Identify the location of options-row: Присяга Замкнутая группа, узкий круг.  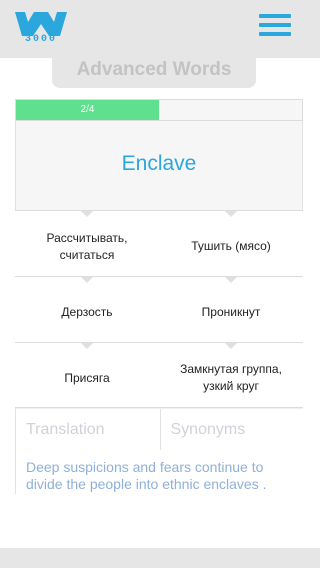
(159, 375).